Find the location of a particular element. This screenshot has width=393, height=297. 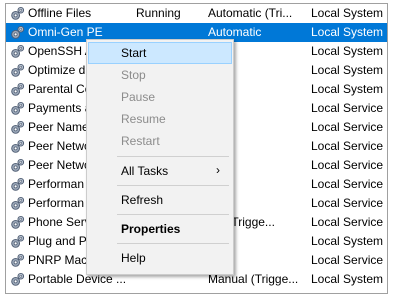

menu-item-refresh-label: Refresh is located at coordinates (142, 200).